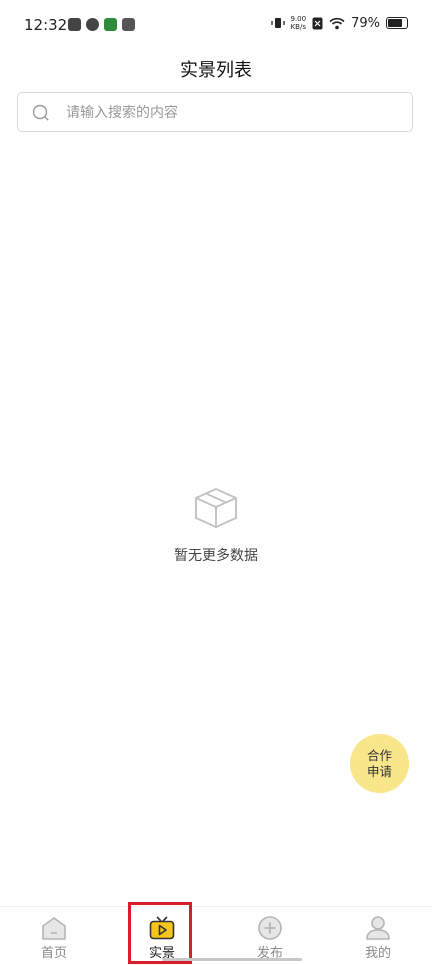  I want to click on tab-home-label: 首页, so click(53, 953).